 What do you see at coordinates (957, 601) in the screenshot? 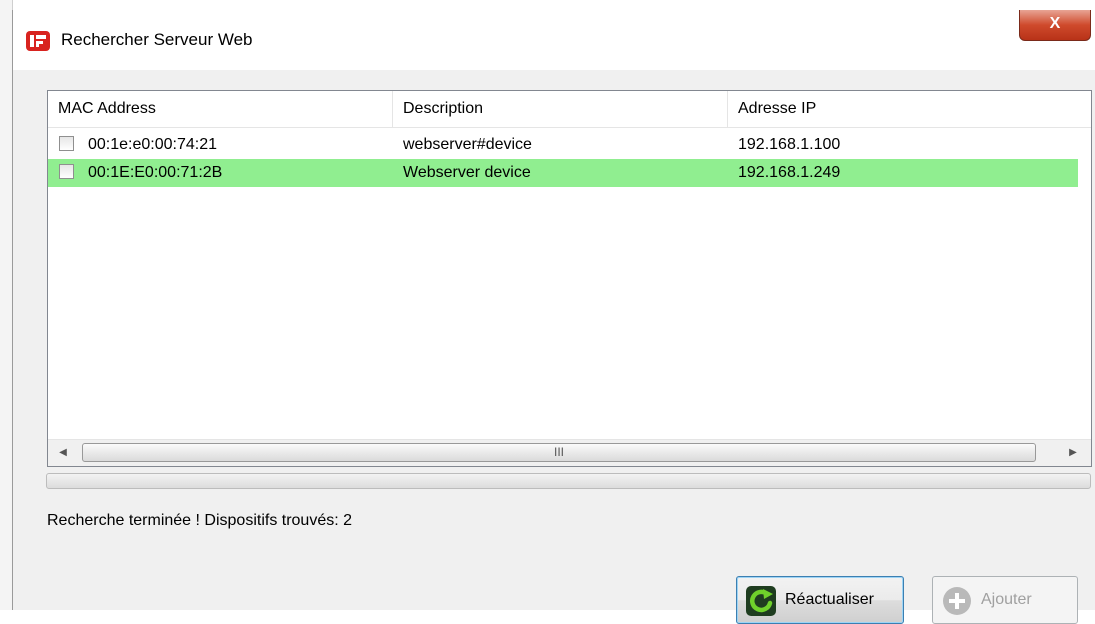
I see `plus-circle-icon` at bounding box center [957, 601].